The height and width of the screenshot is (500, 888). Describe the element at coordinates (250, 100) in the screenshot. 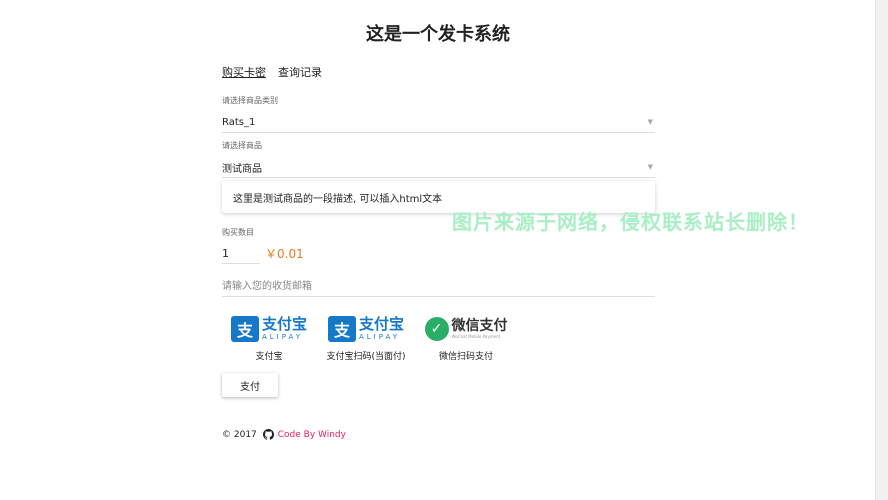

I see `category-label: 请选择商品类别` at that location.